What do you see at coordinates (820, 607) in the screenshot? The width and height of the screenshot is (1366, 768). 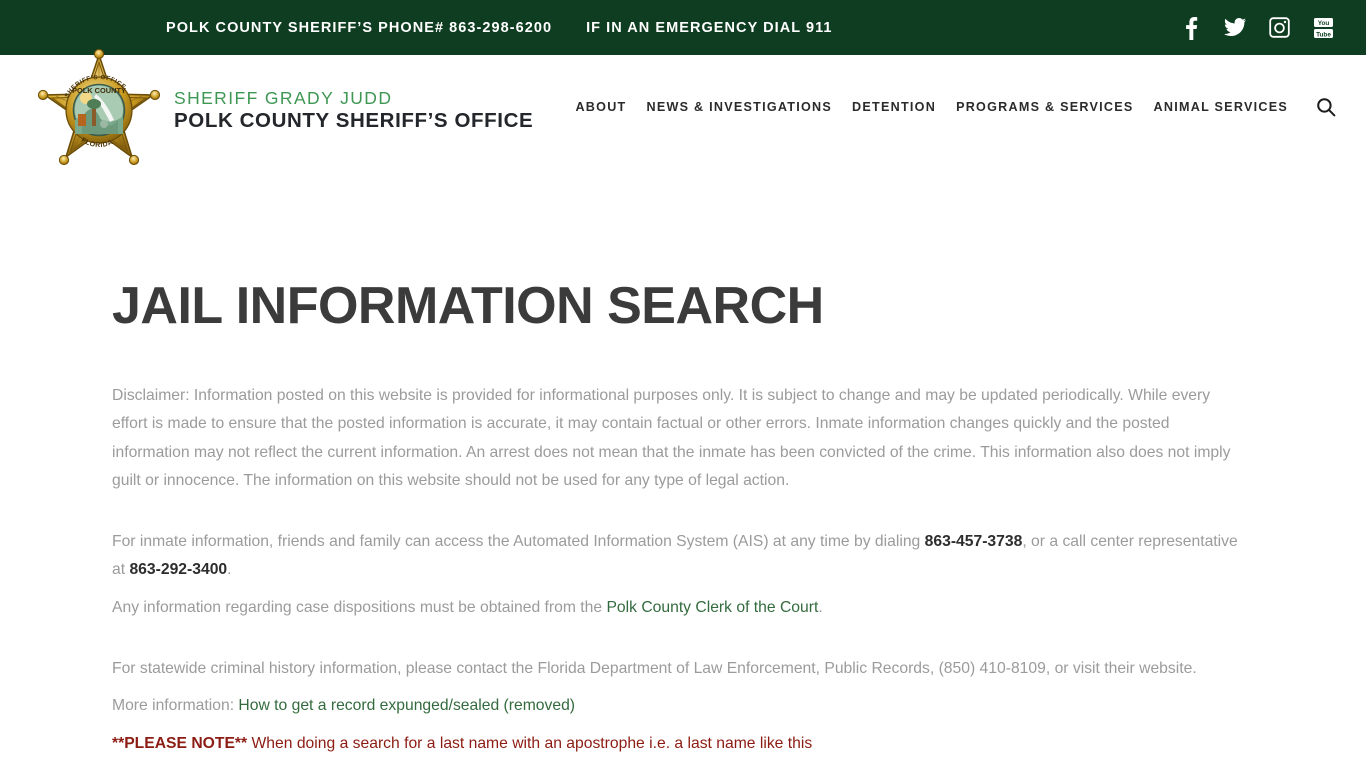 I see `clerk-text-after: .` at bounding box center [820, 607].